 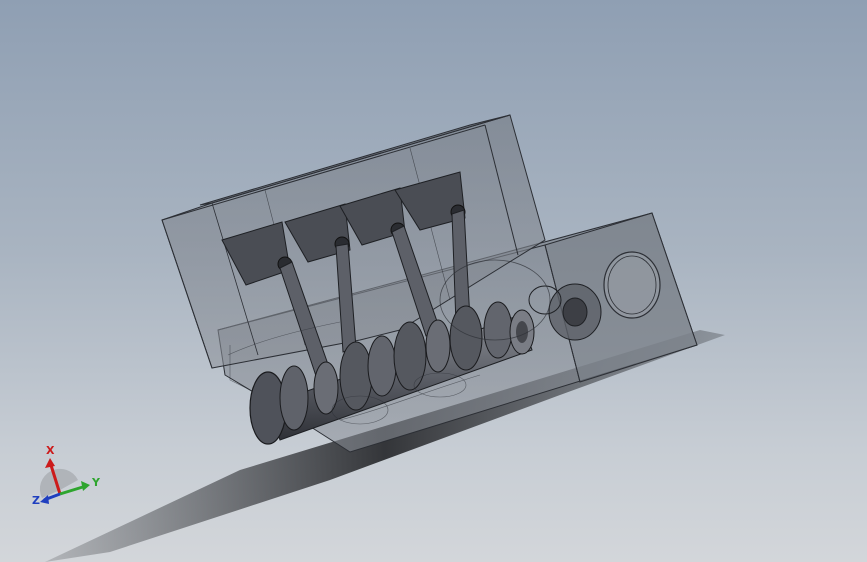 What do you see at coordinates (50, 450) in the screenshot?
I see `axis-x-label: X` at bounding box center [50, 450].